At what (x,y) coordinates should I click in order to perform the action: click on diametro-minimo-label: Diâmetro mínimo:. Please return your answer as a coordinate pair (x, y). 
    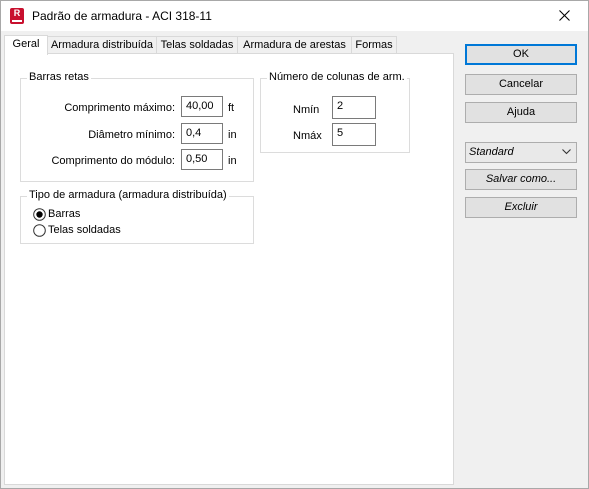
    Looking at the image, I should click on (131, 135).